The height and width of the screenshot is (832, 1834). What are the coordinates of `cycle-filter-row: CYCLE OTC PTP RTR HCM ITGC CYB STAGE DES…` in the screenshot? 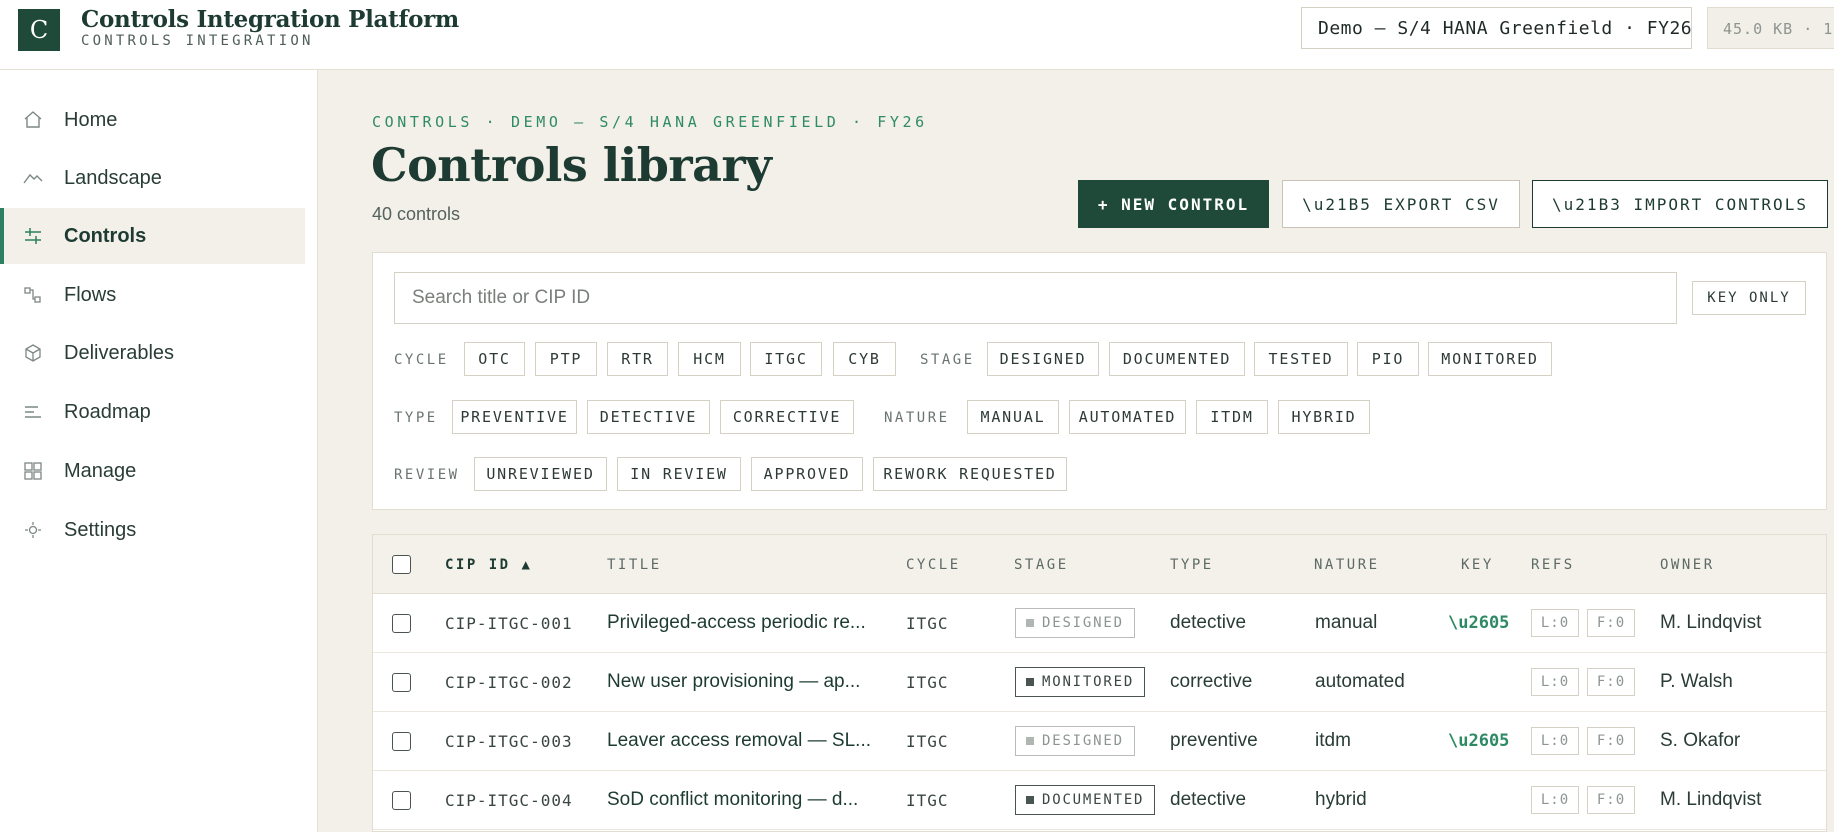 It's located at (1094, 359).